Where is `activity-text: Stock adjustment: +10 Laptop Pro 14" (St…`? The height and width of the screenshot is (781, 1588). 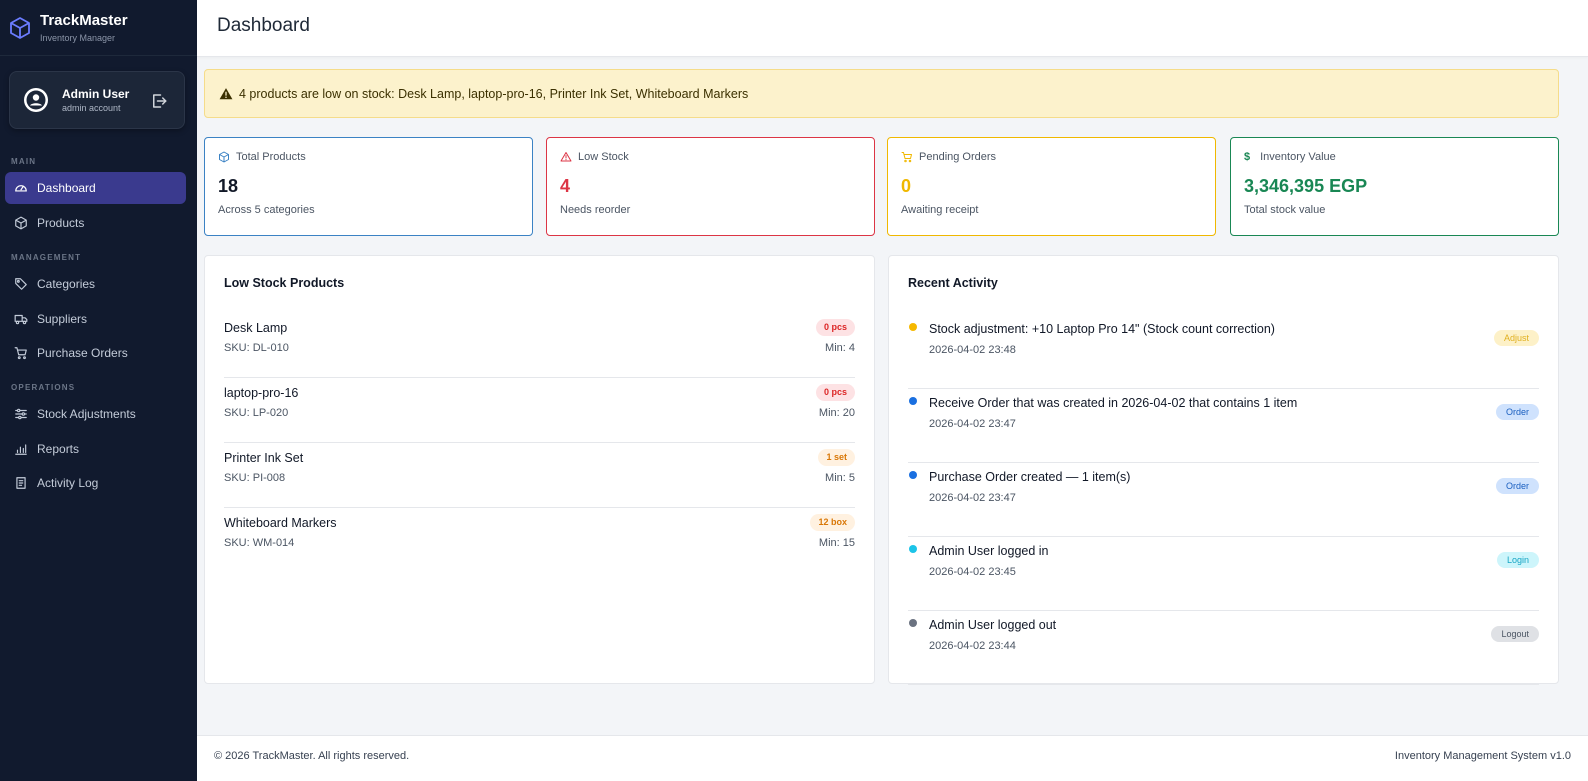
activity-text: Stock adjustment: +10 Laptop Pro 14" (St… is located at coordinates (1102, 329).